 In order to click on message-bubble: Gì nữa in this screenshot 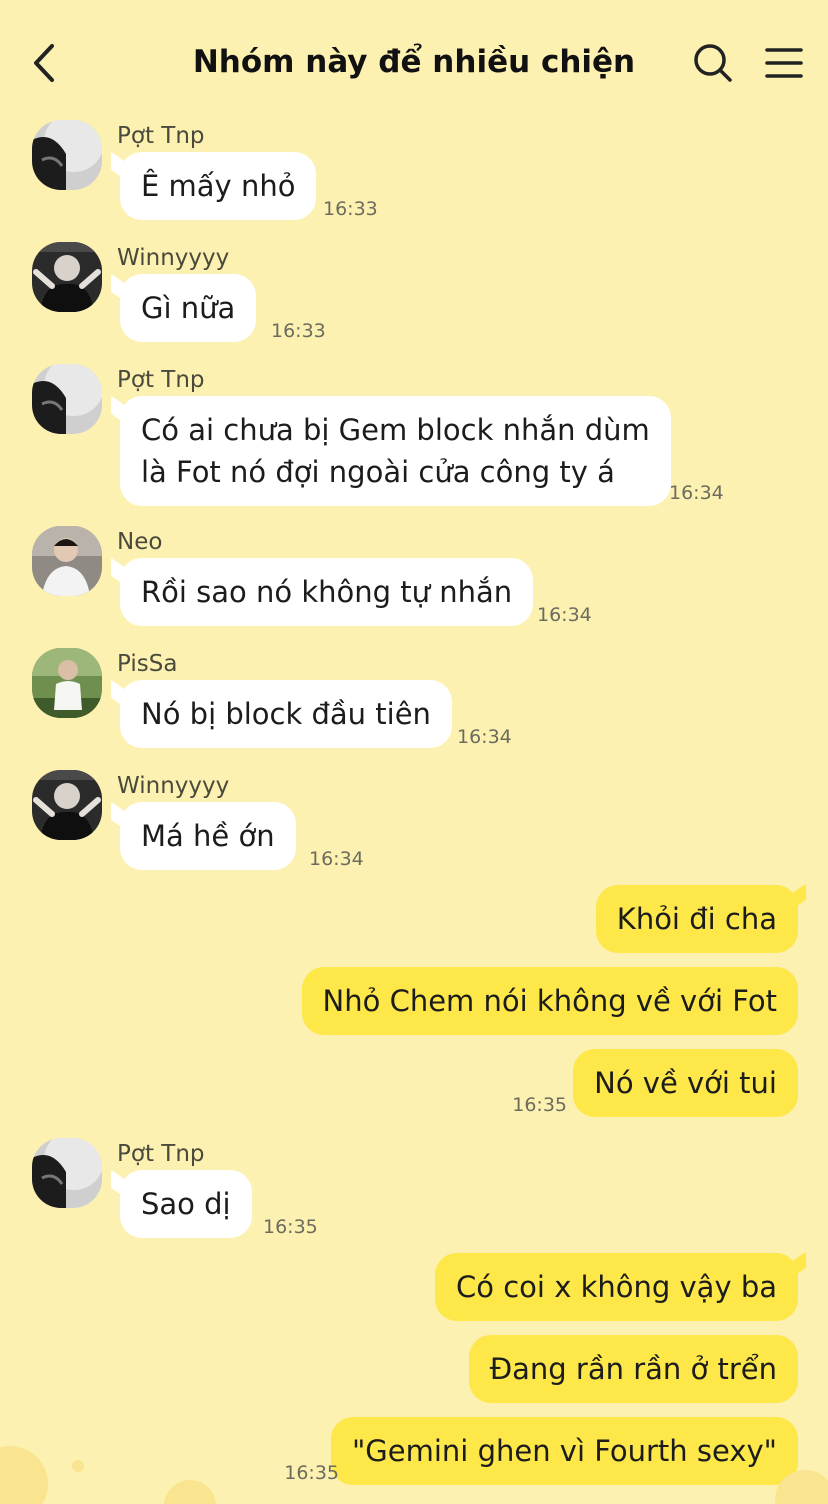, I will do `click(188, 308)`.